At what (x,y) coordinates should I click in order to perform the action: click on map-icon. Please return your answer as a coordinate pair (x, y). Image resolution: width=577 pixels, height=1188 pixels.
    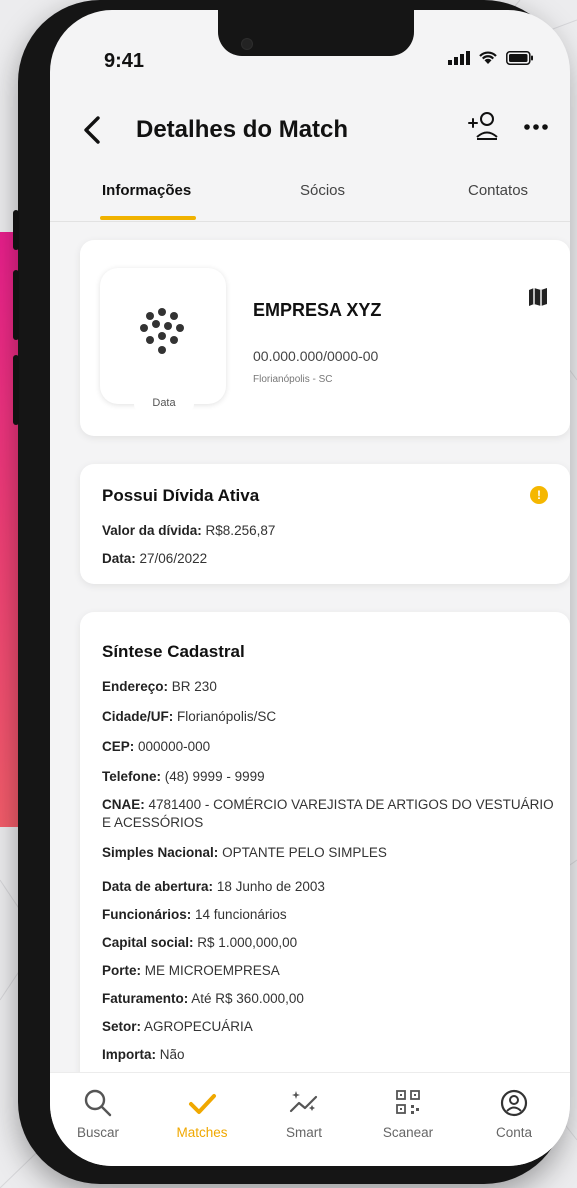
    Looking at the image, I should click on (538, 297).